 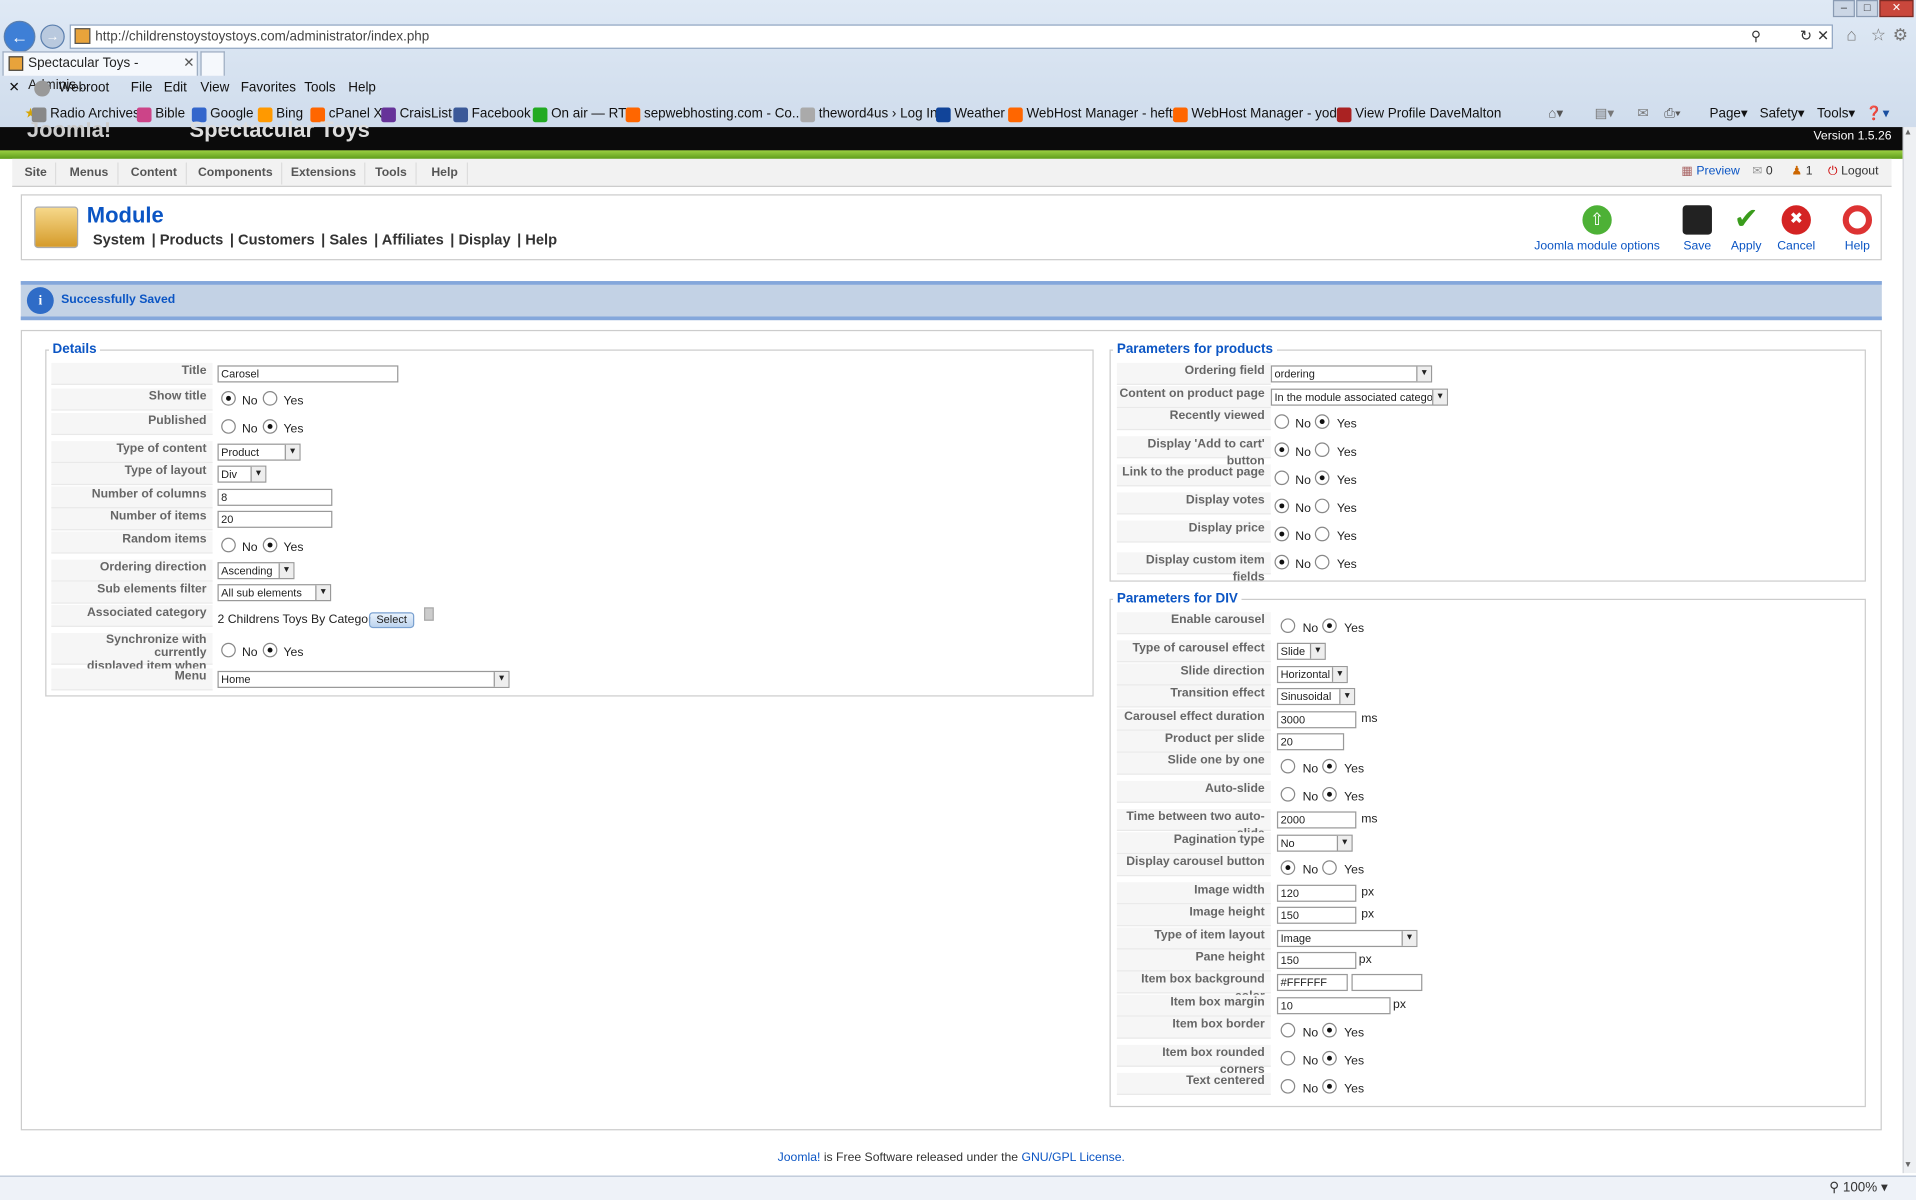 I want to click on joomla-link: Joomla!, so click(x=799, y=1157).